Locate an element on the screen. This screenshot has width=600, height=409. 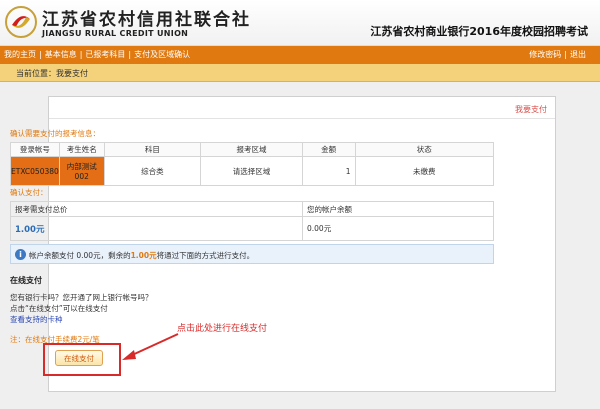
notice-amount: 1.00元 is located at coordinates (143, 255).